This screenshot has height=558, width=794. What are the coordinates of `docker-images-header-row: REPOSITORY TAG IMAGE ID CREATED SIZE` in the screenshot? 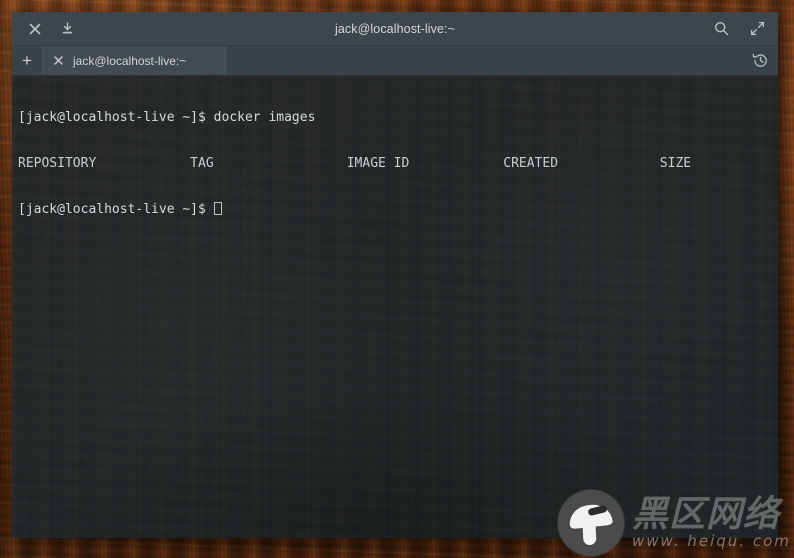 It's located at (355, 163).